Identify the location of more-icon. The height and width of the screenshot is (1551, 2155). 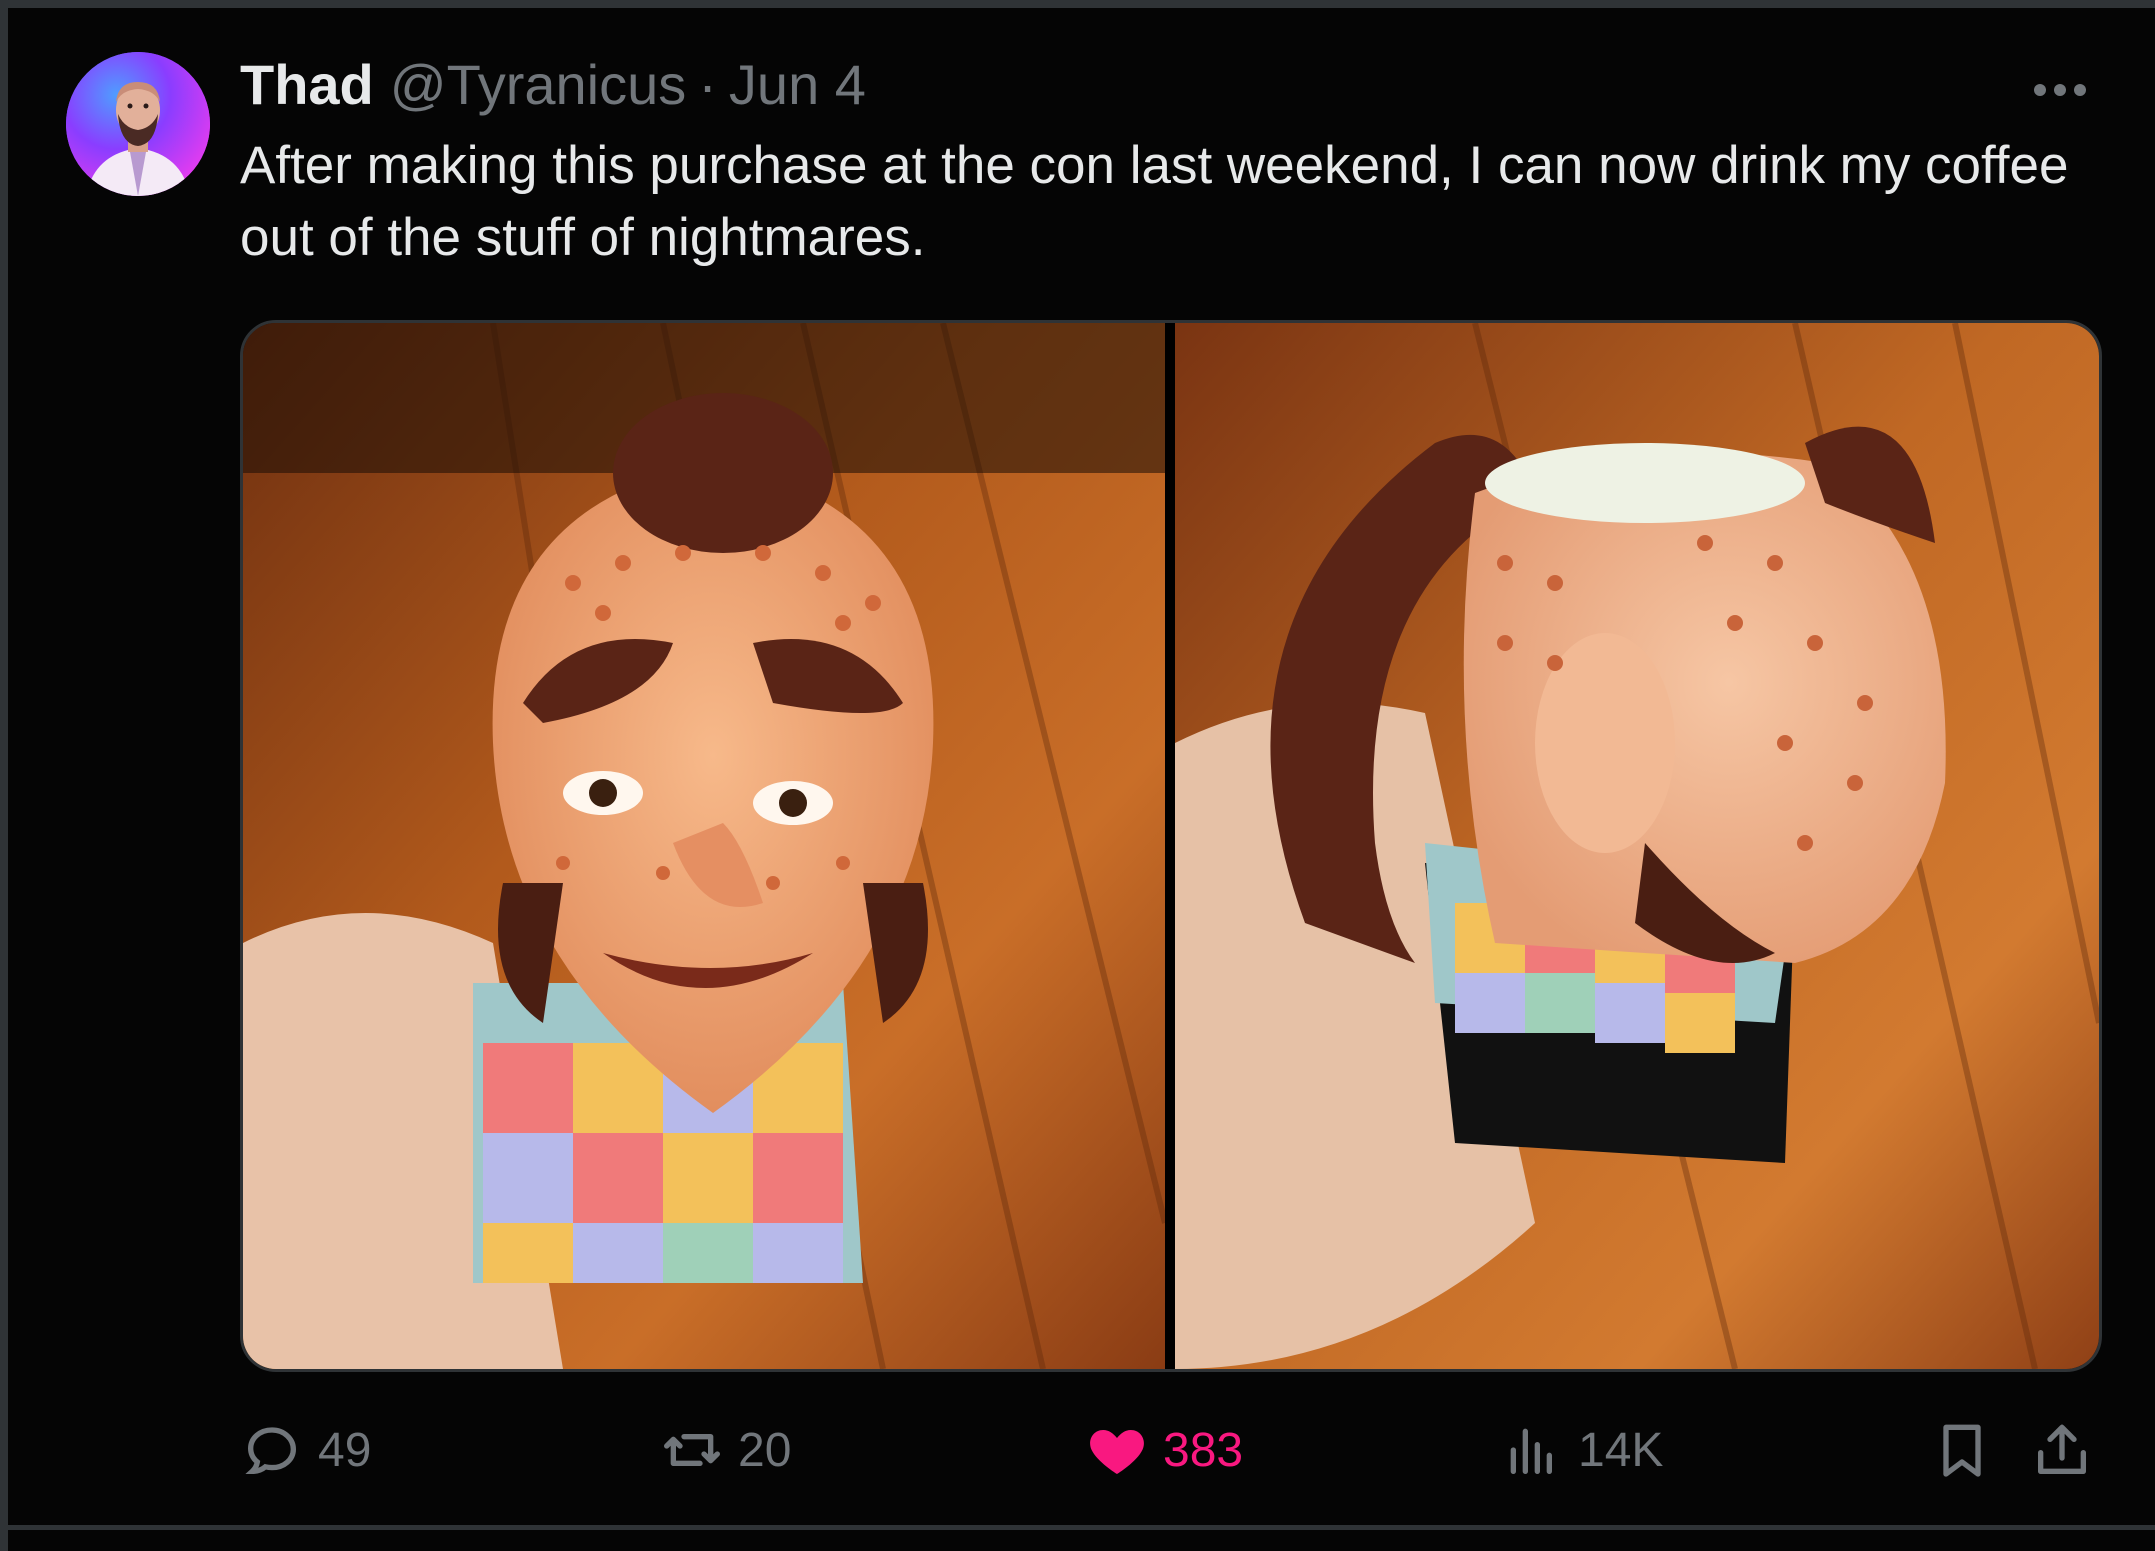
(2060, 90).